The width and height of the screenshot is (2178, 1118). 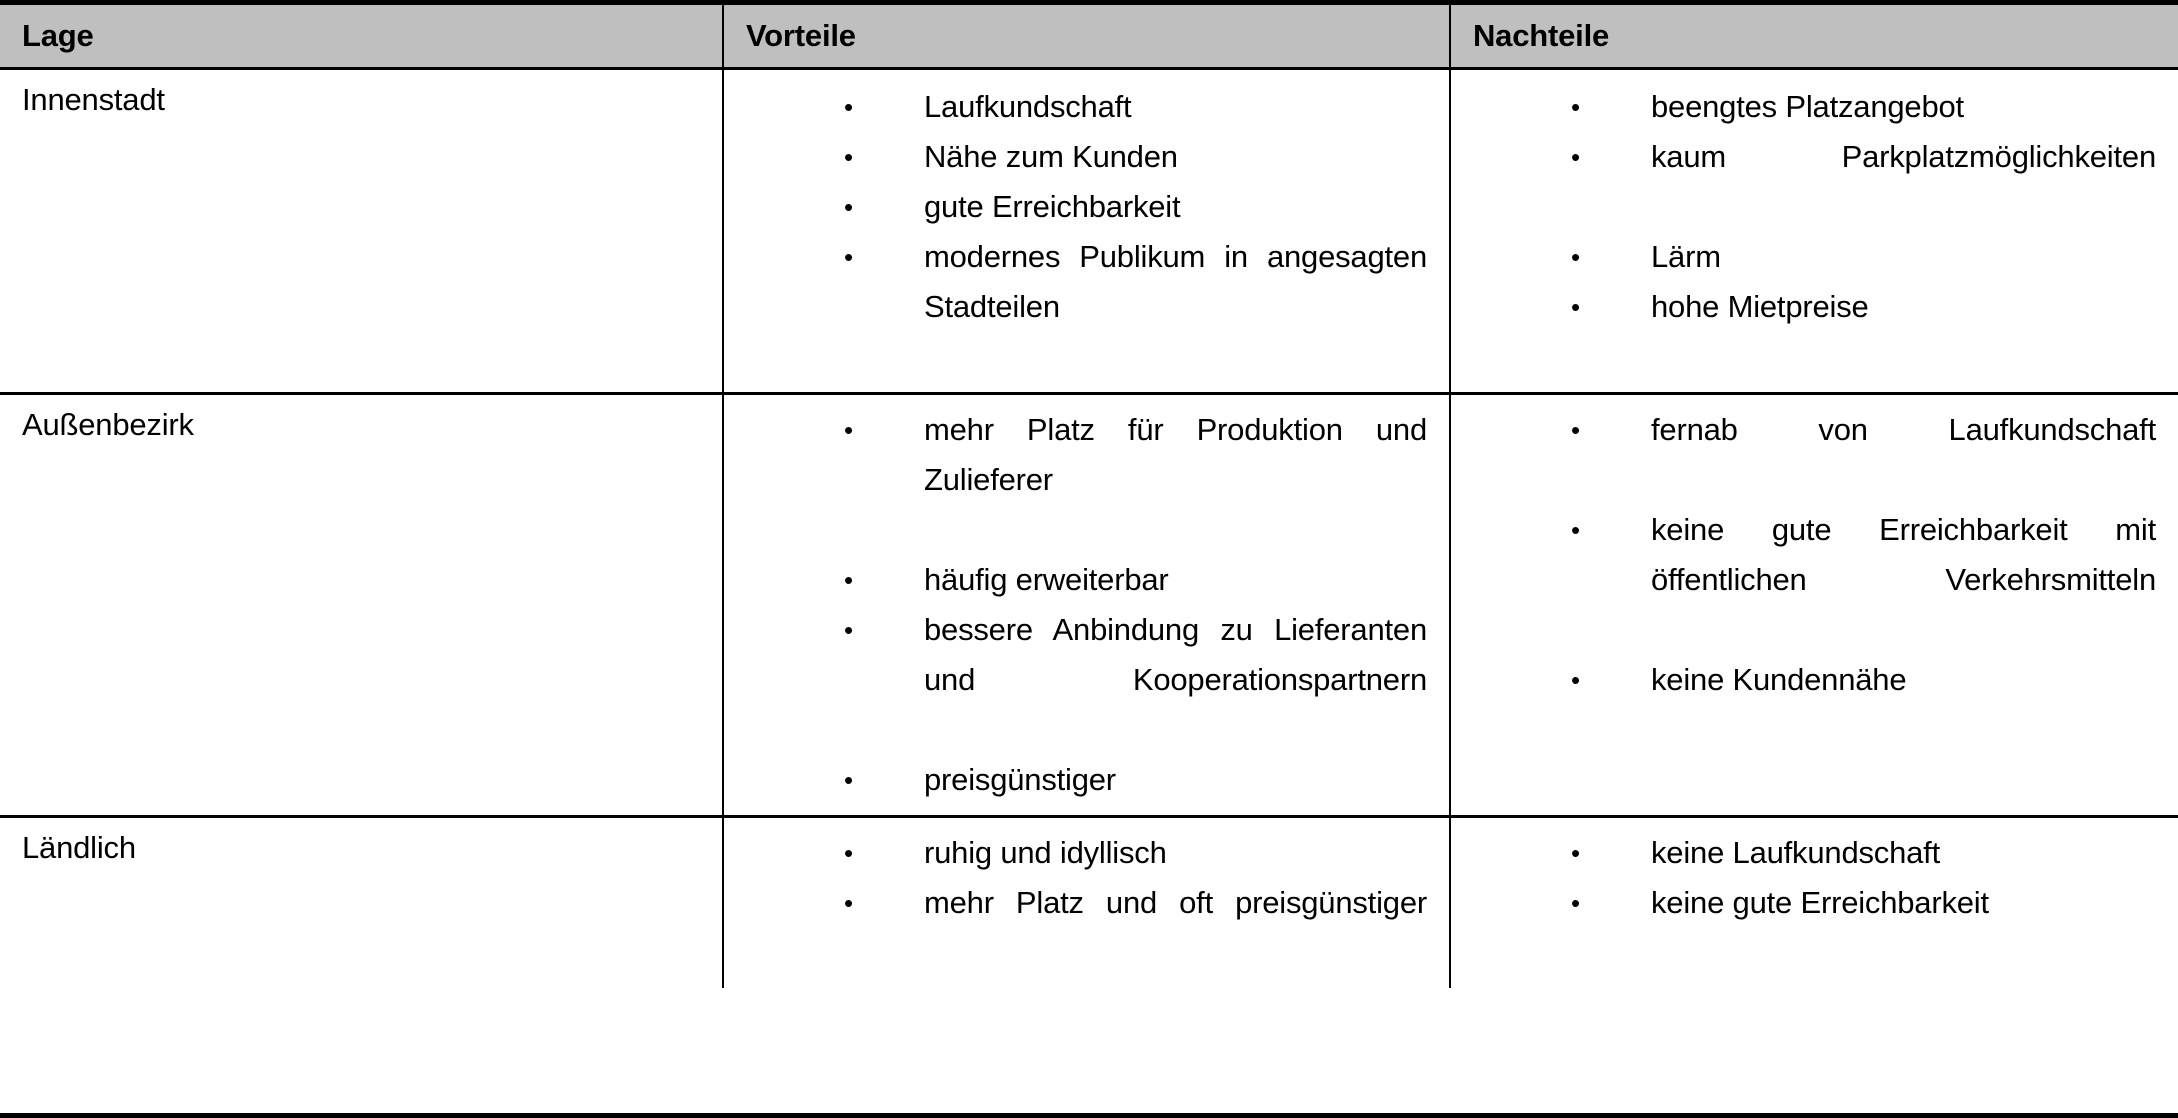 I want to click on list-item: keine gute Erreichbarkeit, so click(x=1863, y=903).